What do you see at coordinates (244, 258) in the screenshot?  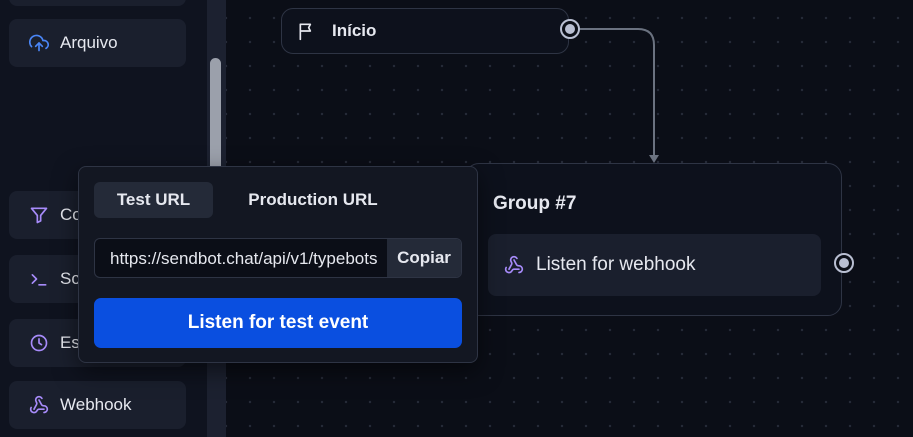 I see `webhook-url-text: https://sendbot.chat/api/v1/typebots` at bounding box center [244, 258].